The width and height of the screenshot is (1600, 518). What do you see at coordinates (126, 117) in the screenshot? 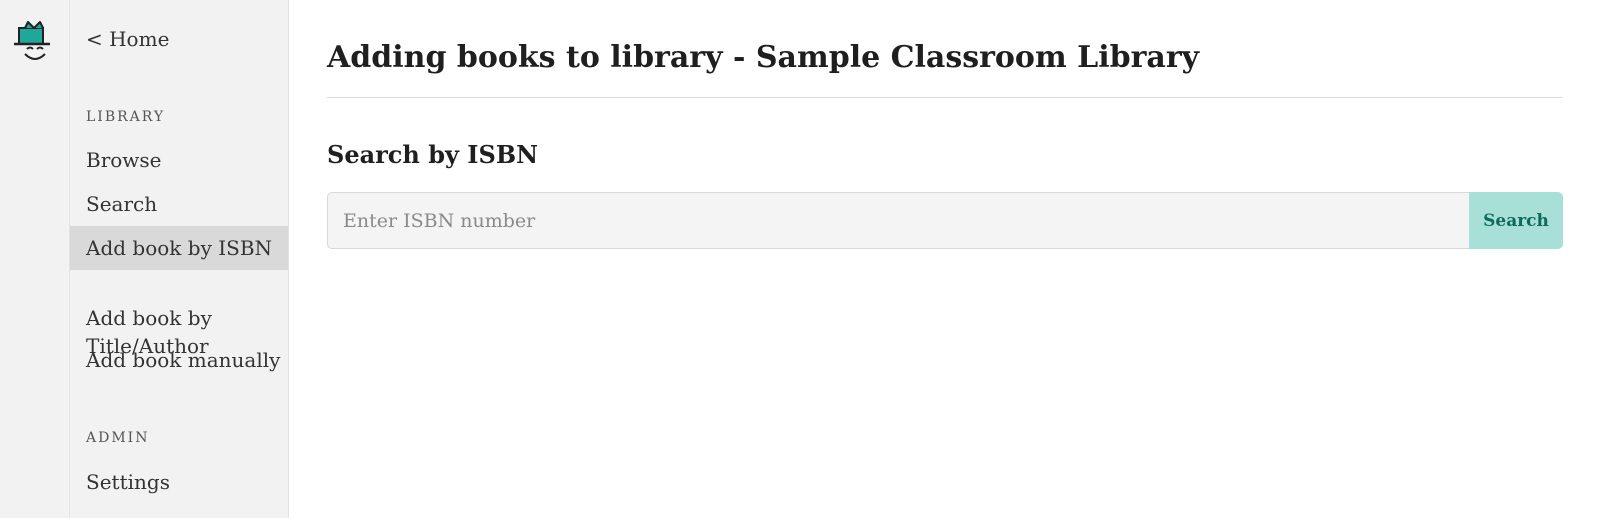
I see `section-label-library: LIBRARY` at bounding box center [126, 117].